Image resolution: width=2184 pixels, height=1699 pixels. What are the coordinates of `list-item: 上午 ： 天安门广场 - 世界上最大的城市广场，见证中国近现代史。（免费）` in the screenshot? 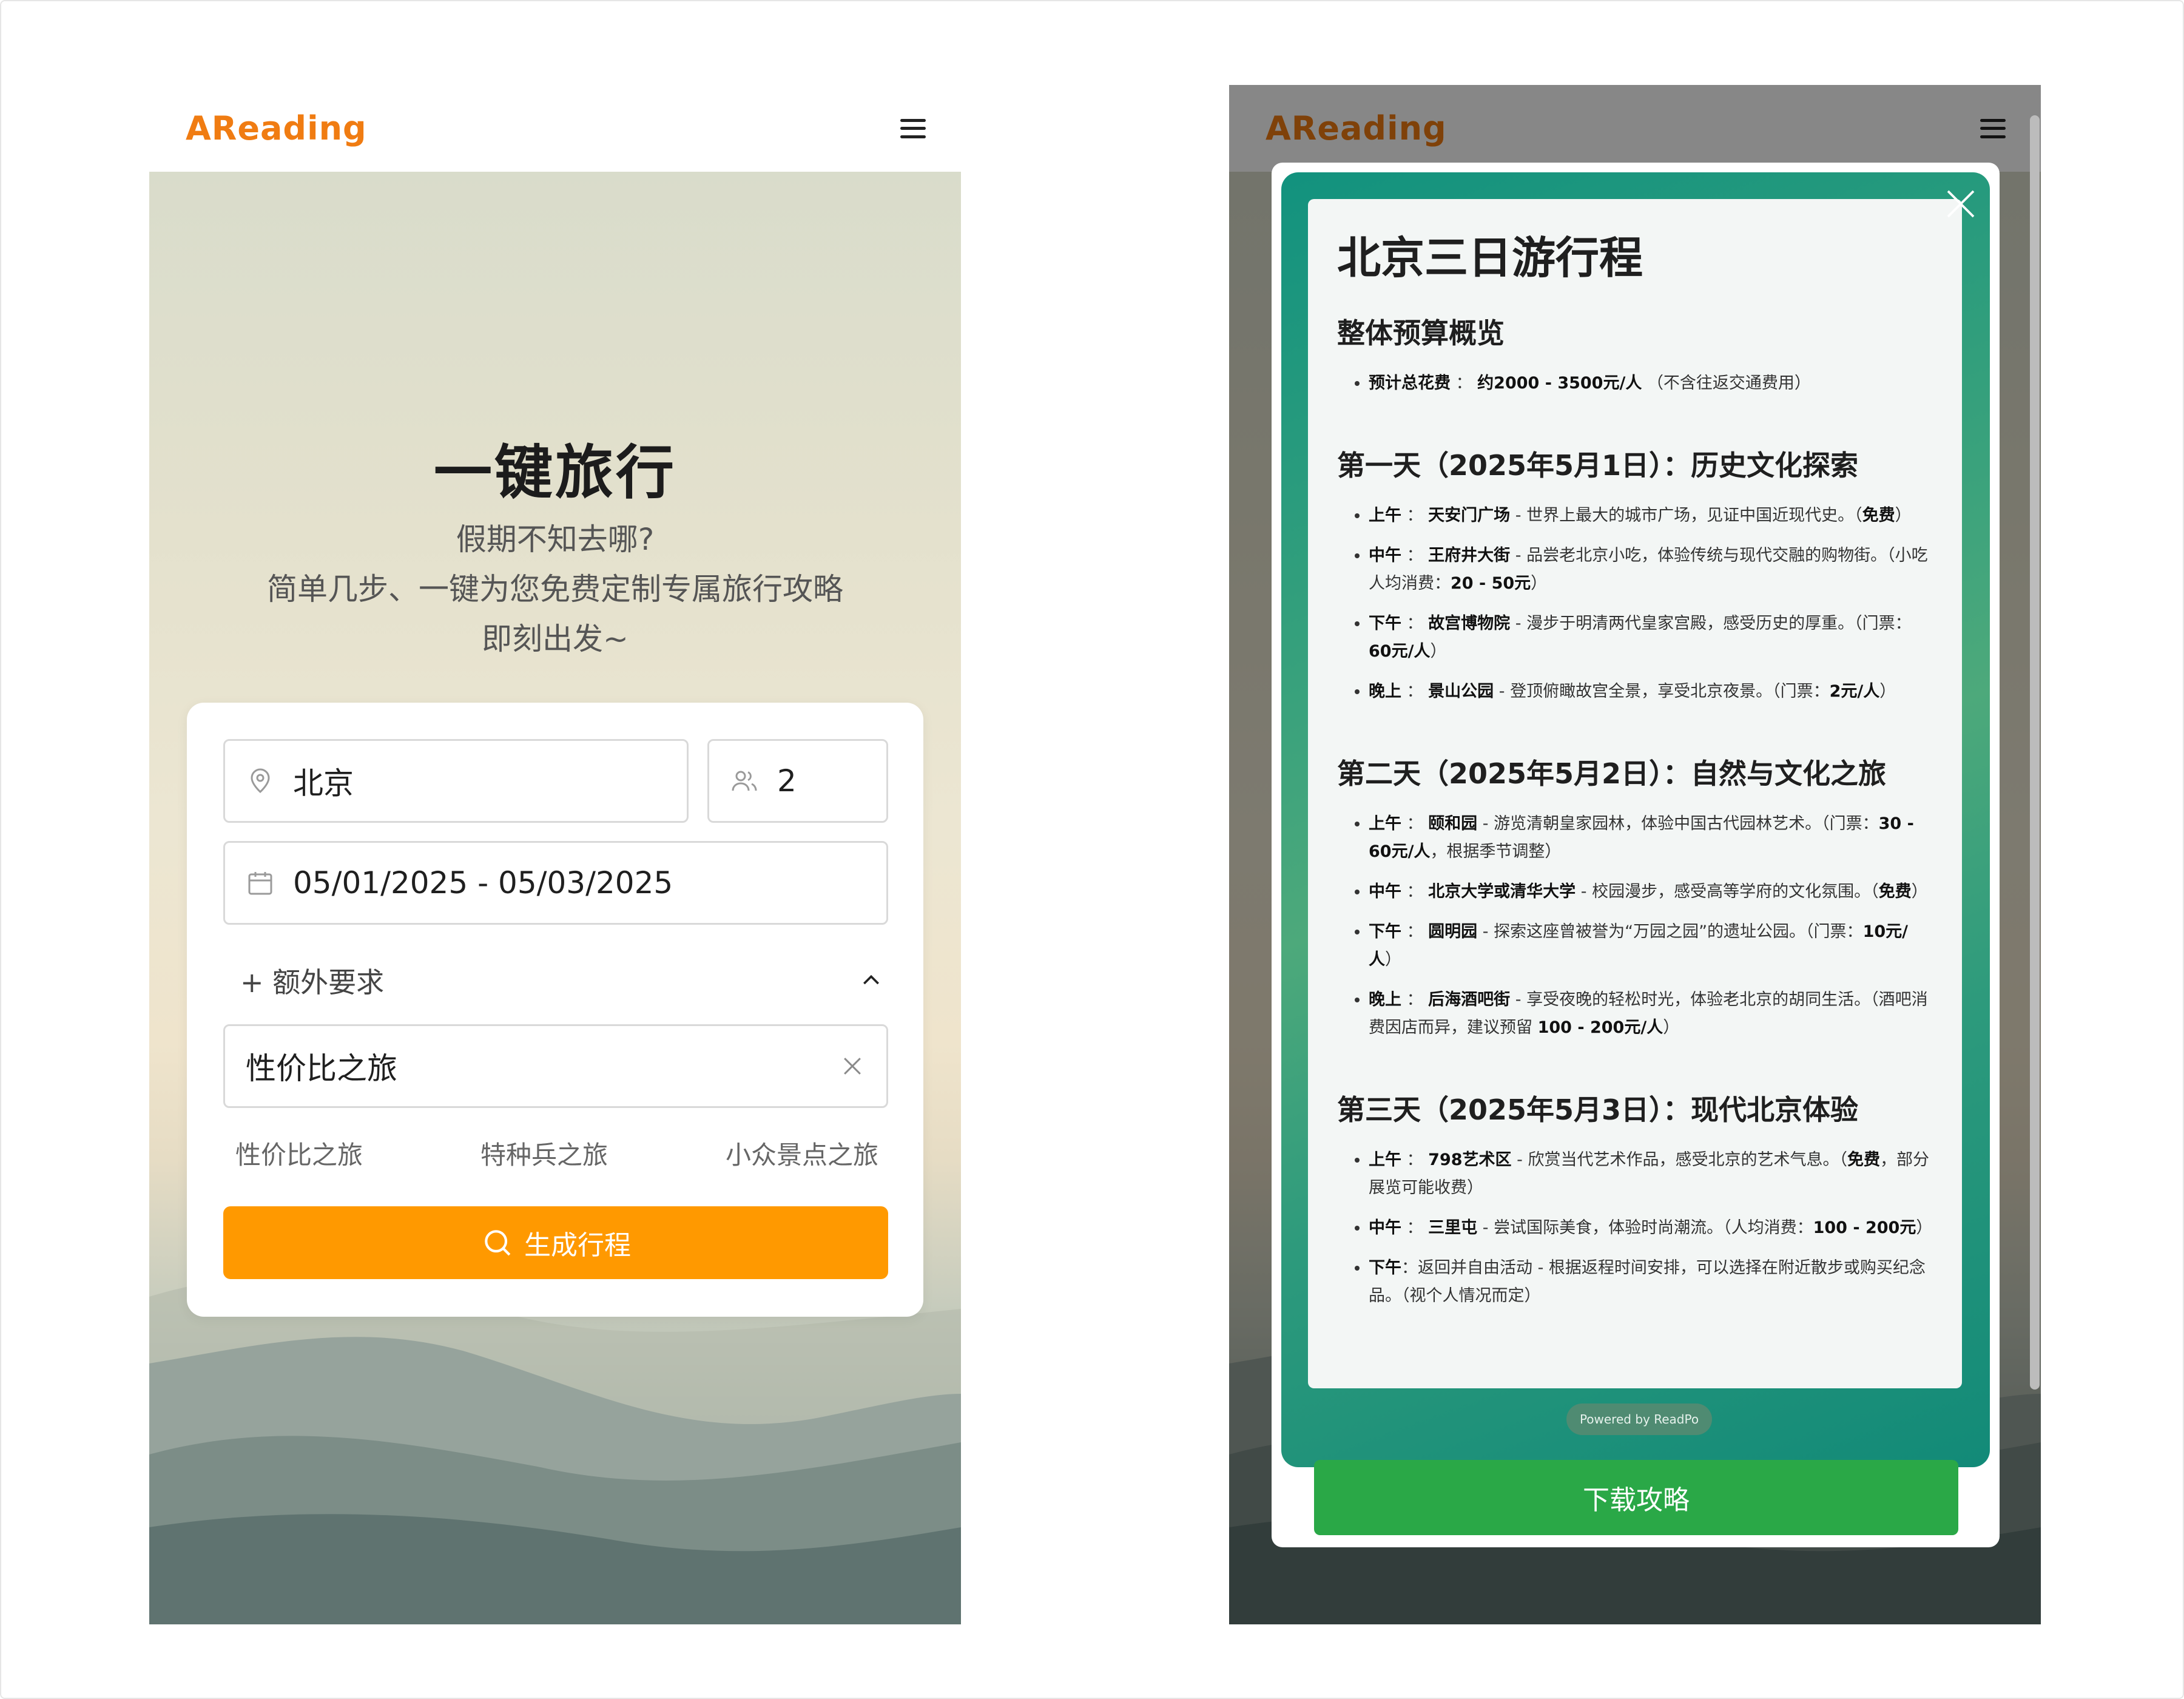 It's located at (1651, 516).